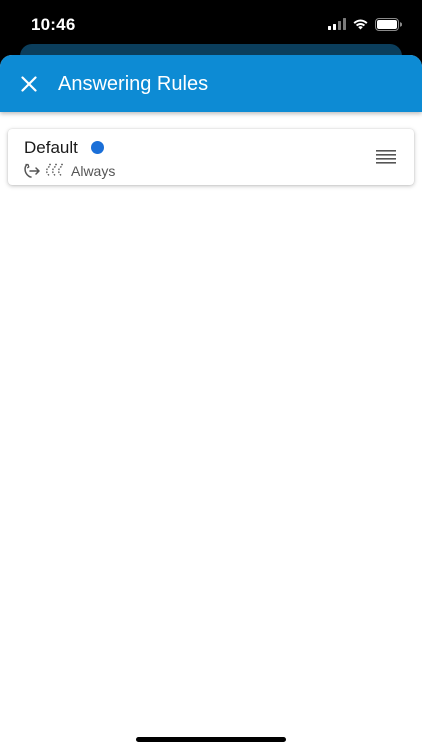  What do you see at coordinates (93, 171) in the screenshot?
I see `rule-schedule: Always` at bounding box center [93, 171].